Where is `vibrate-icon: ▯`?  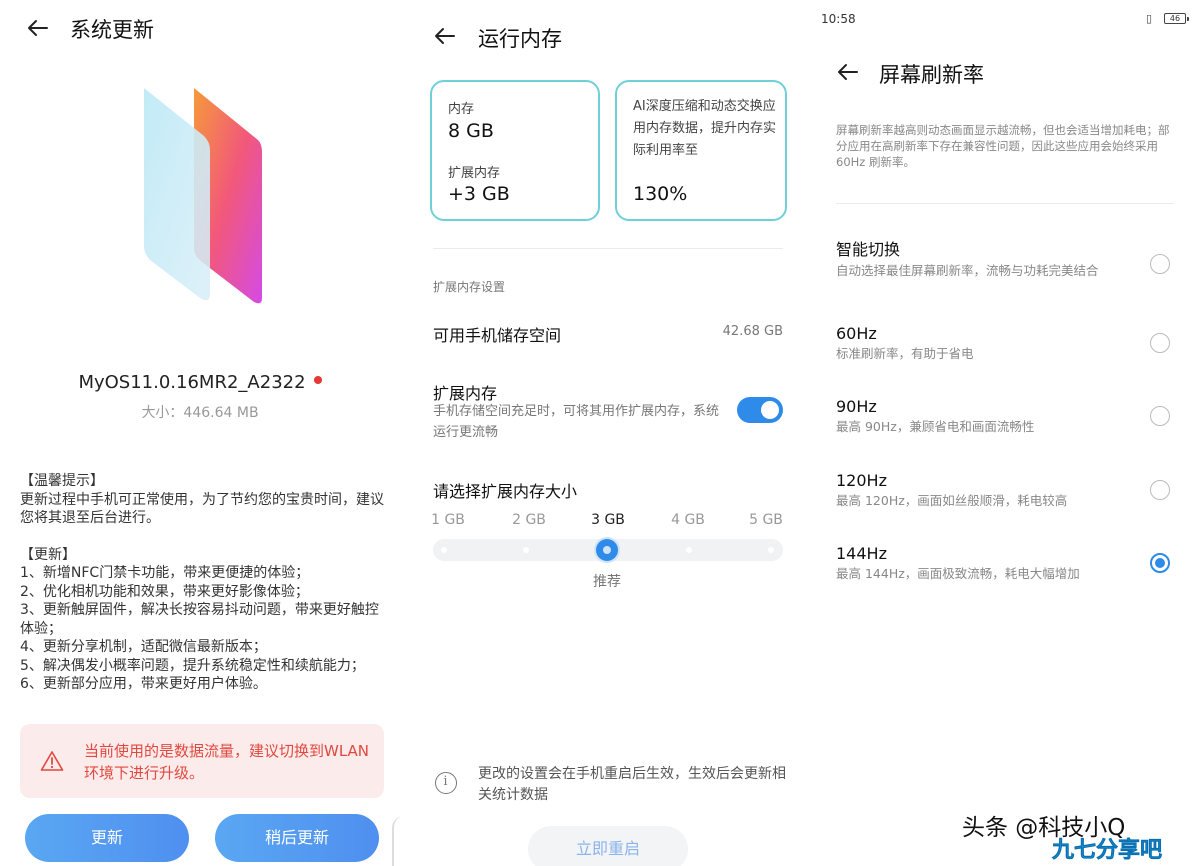 vibrate-icon: ▯ is located at coordinates (1149, 18).